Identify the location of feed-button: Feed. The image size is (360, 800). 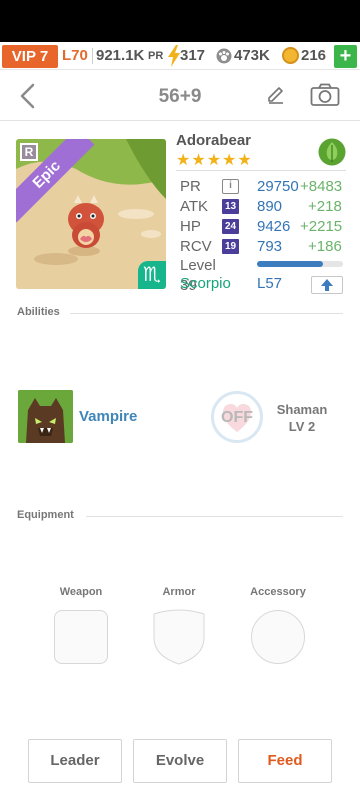
(285, 761).